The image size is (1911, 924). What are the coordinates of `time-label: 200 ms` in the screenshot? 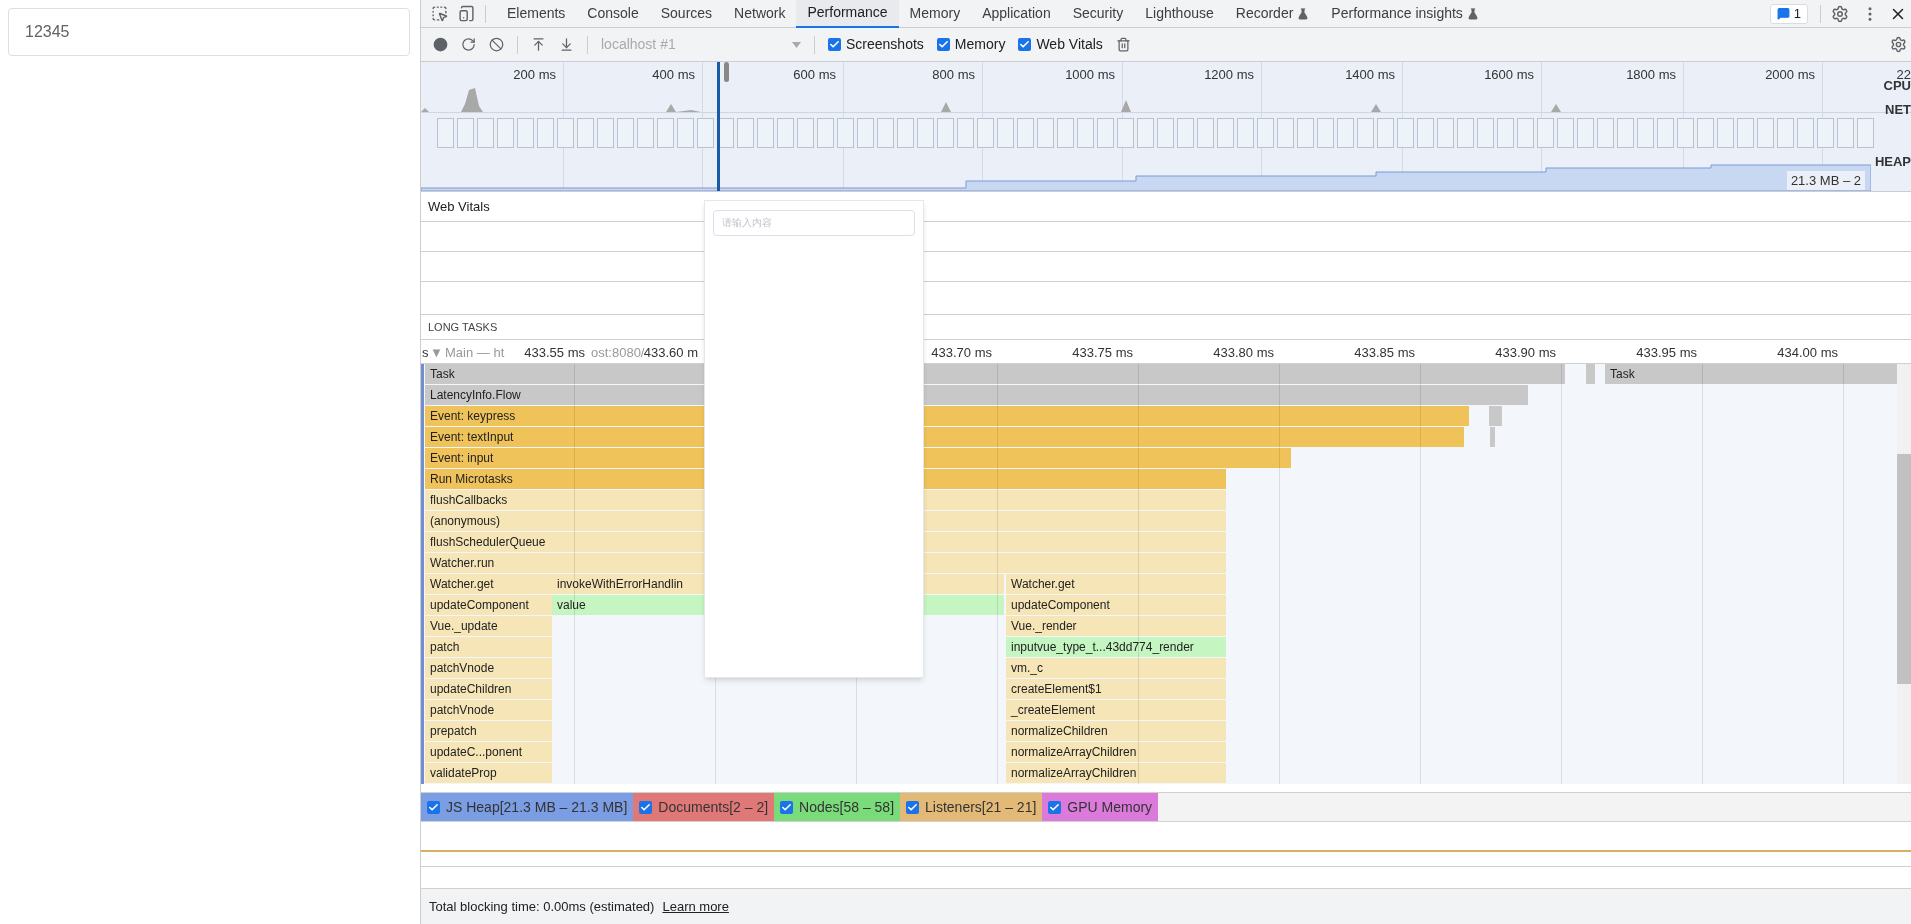 It's located at (534, 75).